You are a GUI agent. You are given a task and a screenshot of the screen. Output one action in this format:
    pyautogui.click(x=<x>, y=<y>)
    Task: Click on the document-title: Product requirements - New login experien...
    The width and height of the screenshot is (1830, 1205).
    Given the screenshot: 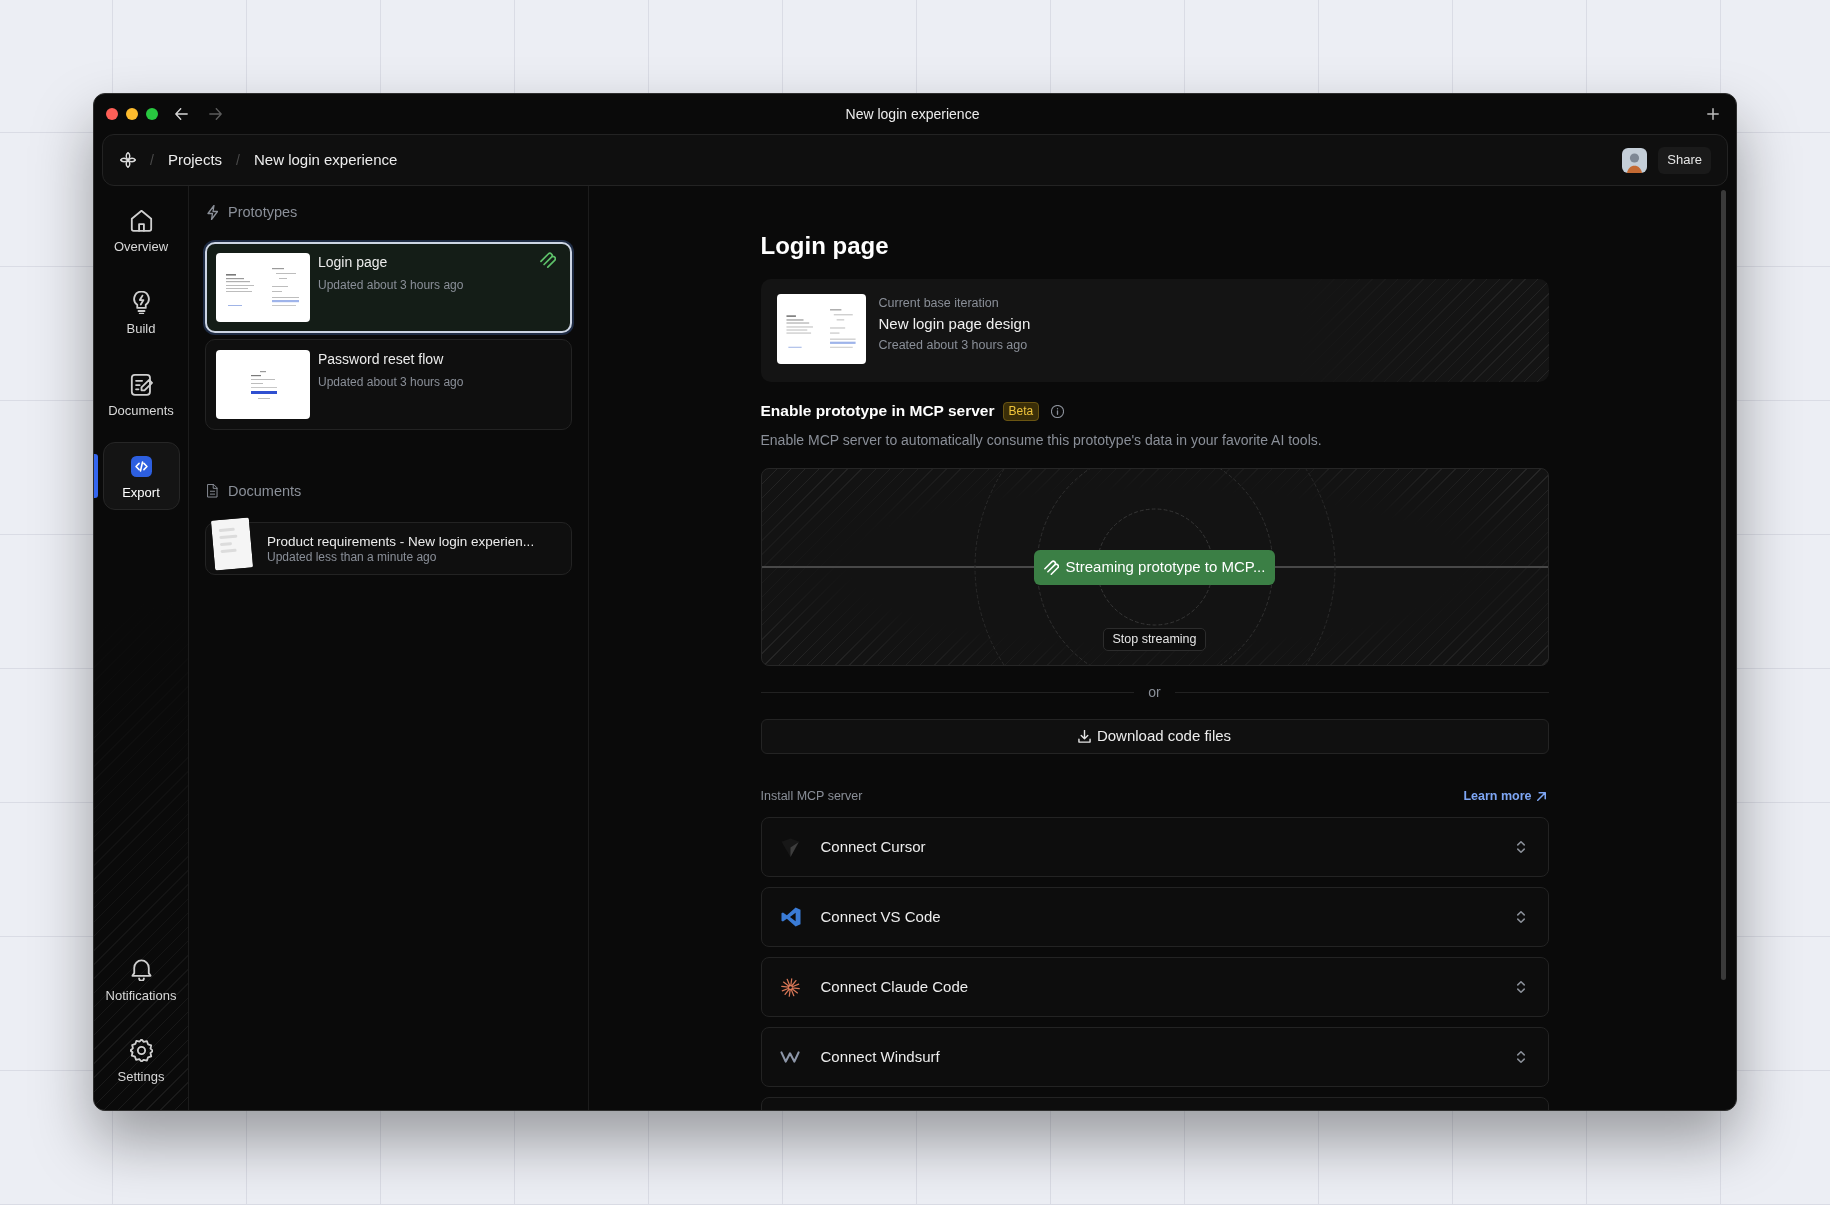 What is the action you would take?
    pyautogui.click(x=401, y=541)
    